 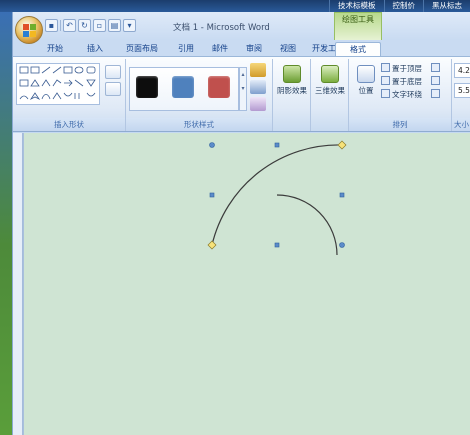 What do you see at coordinates (358, 19) in the screenshot?
I see `drawing-tools-label: 绘图工具` at bounding box center [358, 19].